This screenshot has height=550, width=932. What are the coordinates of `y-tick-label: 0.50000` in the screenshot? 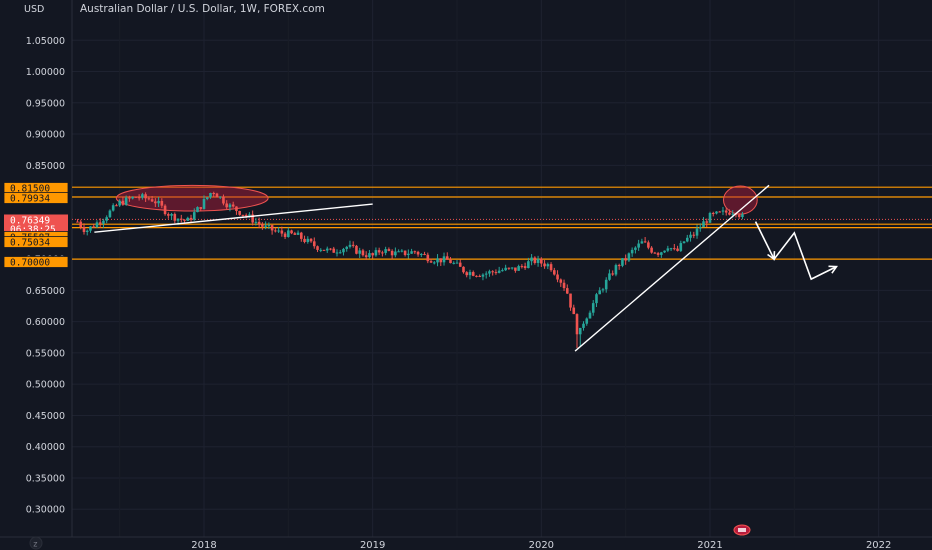 It's located at (45, 385).